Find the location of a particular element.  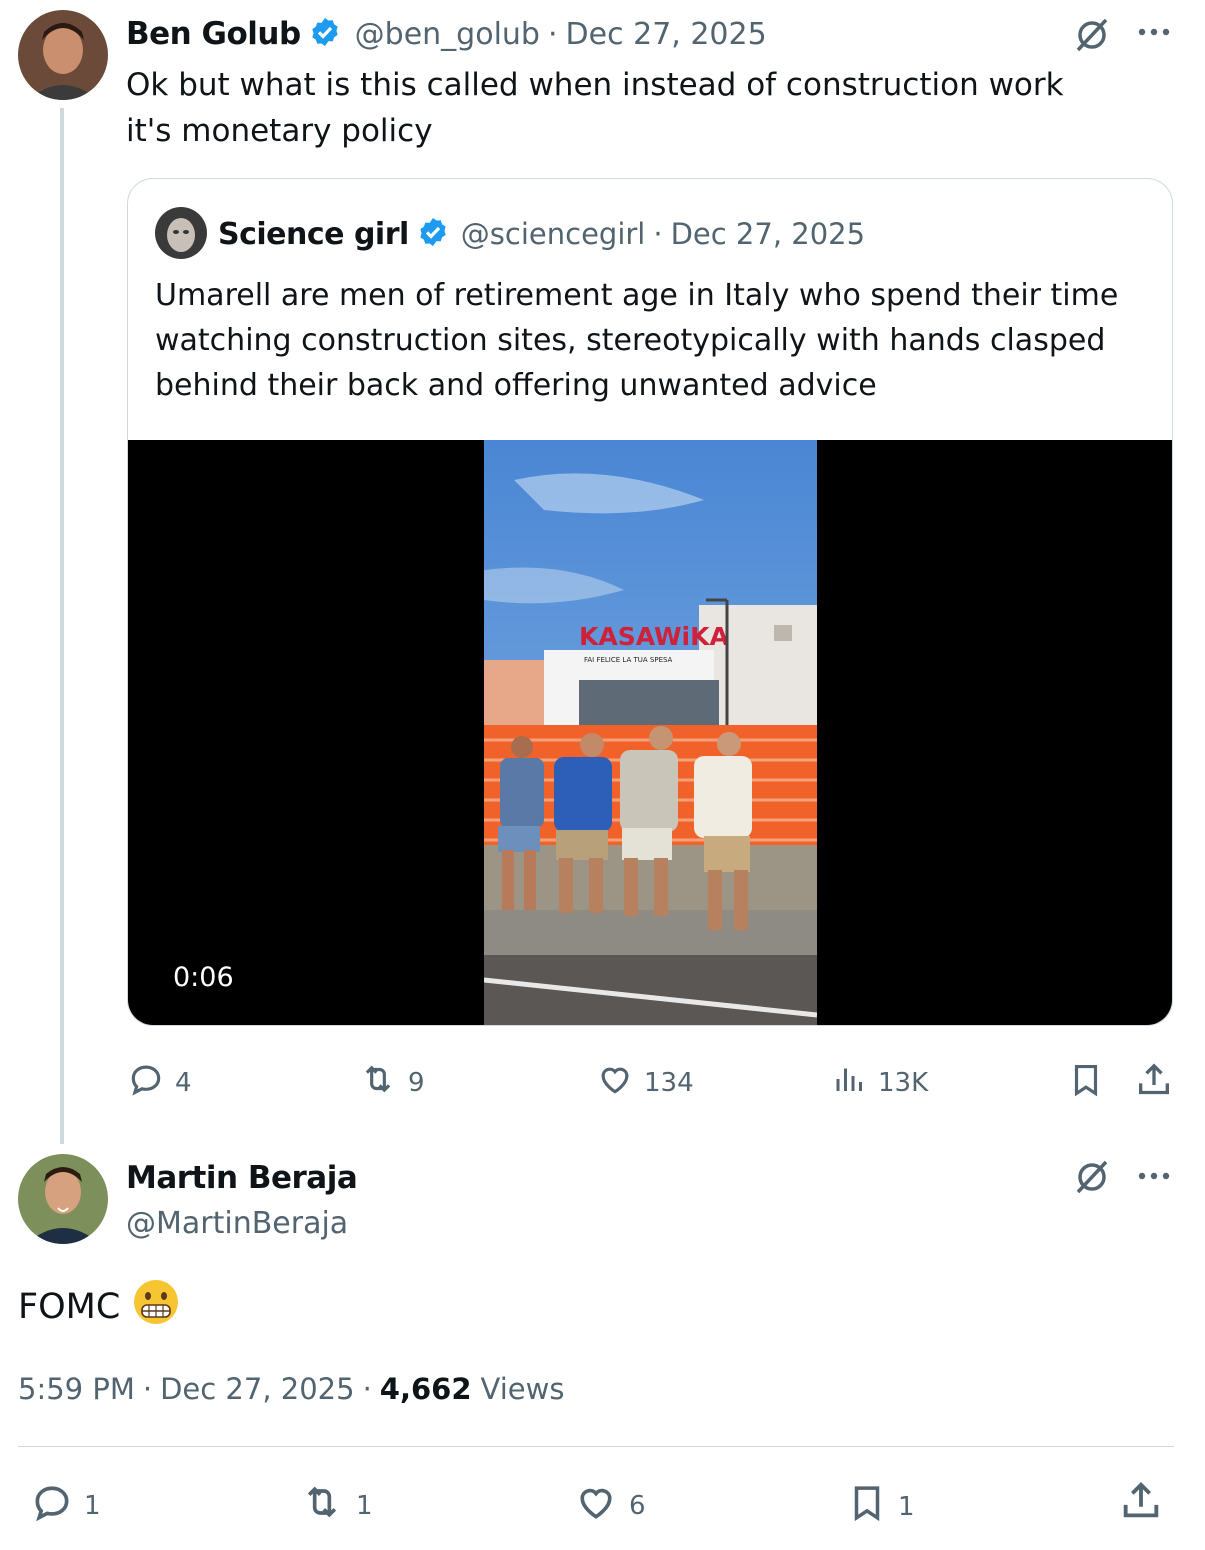

store-sign: KASAWiKA is located at coordinates (654, 636).